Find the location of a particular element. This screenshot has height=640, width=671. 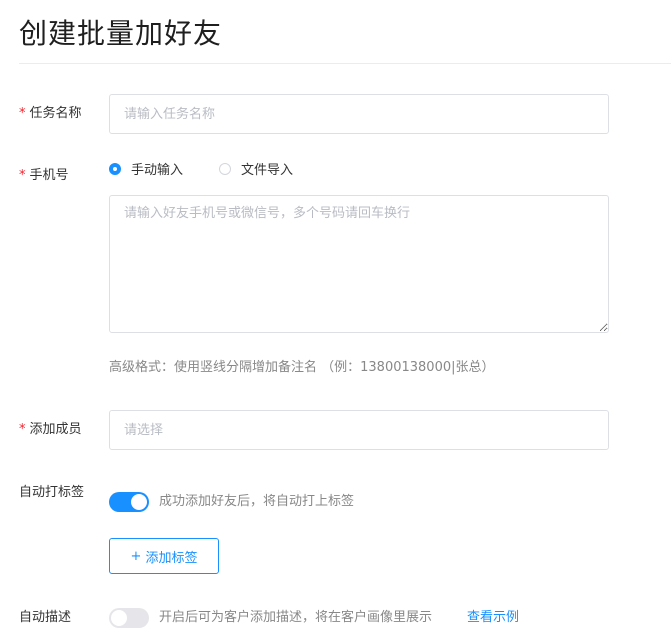

plus-icon: + is located at coordinates (136, 556).